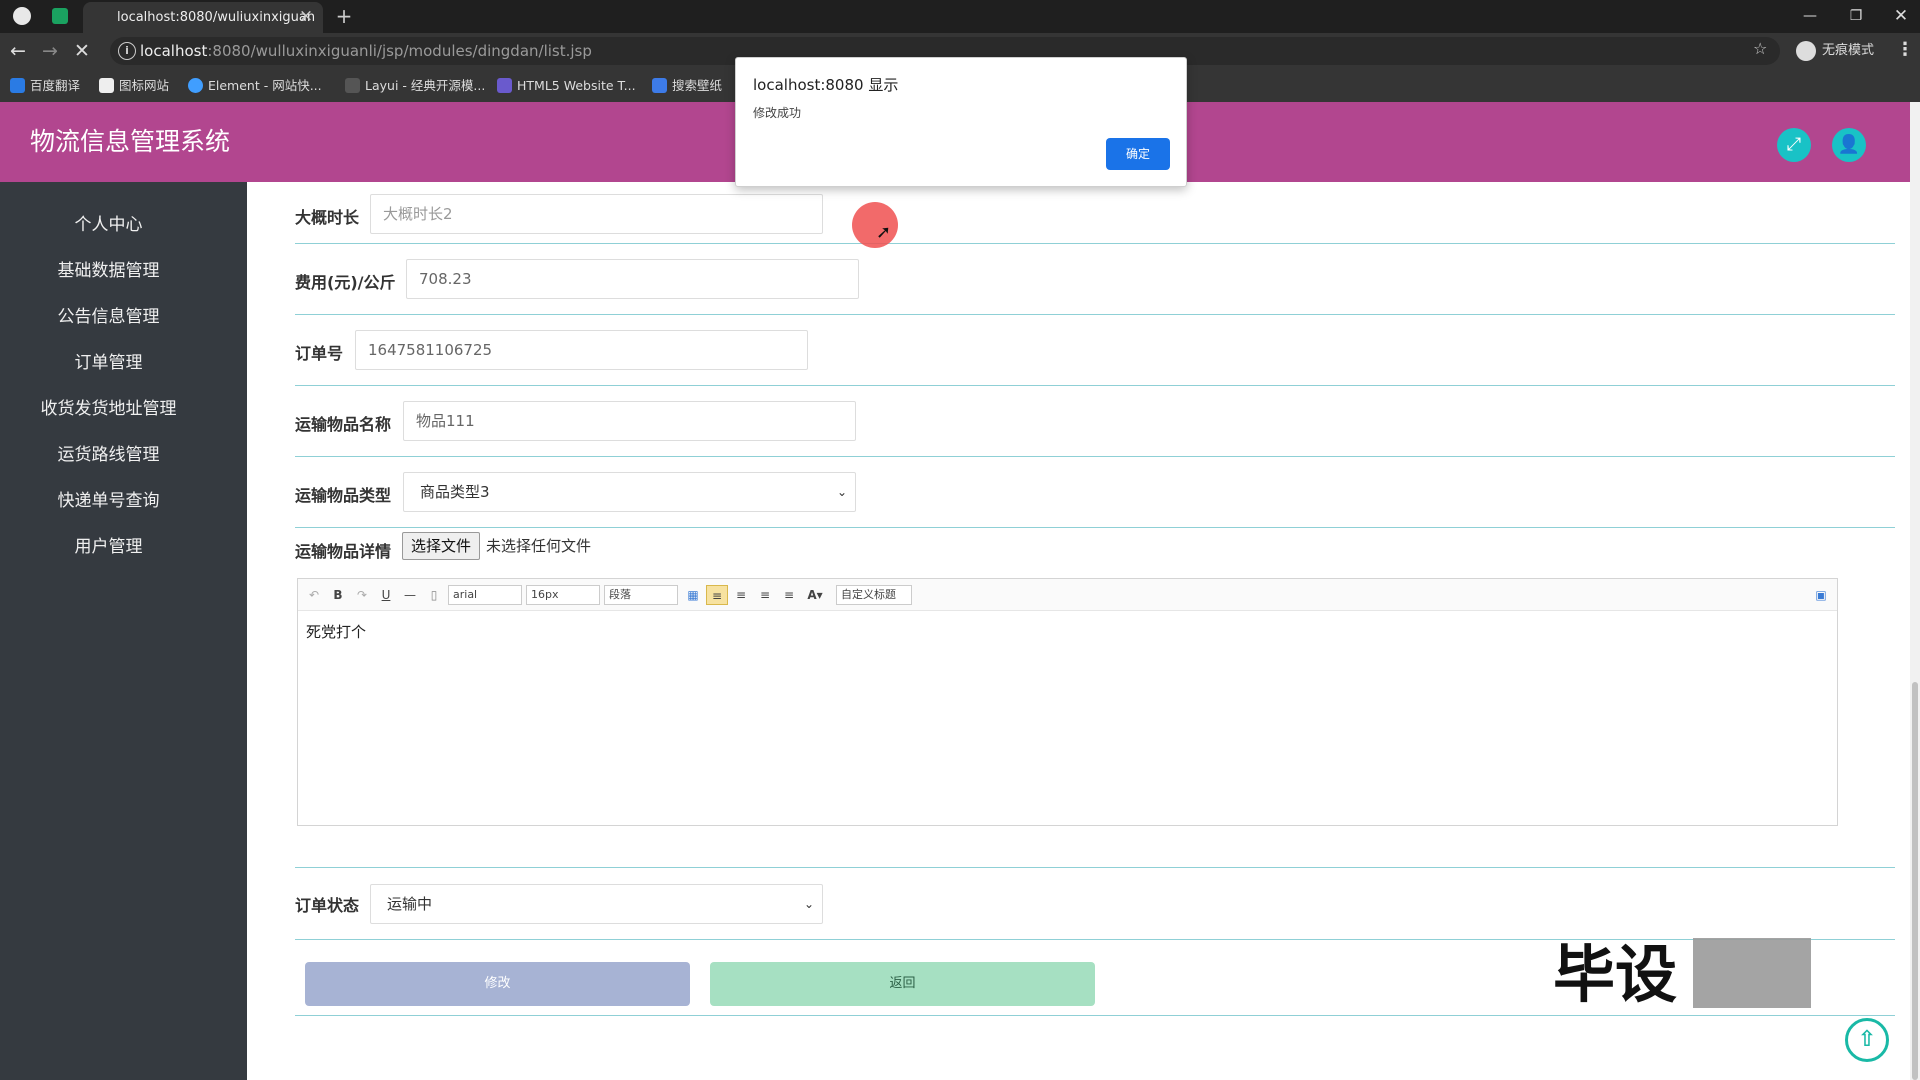  Describe the element at coordinates (195, 85) in the screenshot. I see `element-icon` at that location.